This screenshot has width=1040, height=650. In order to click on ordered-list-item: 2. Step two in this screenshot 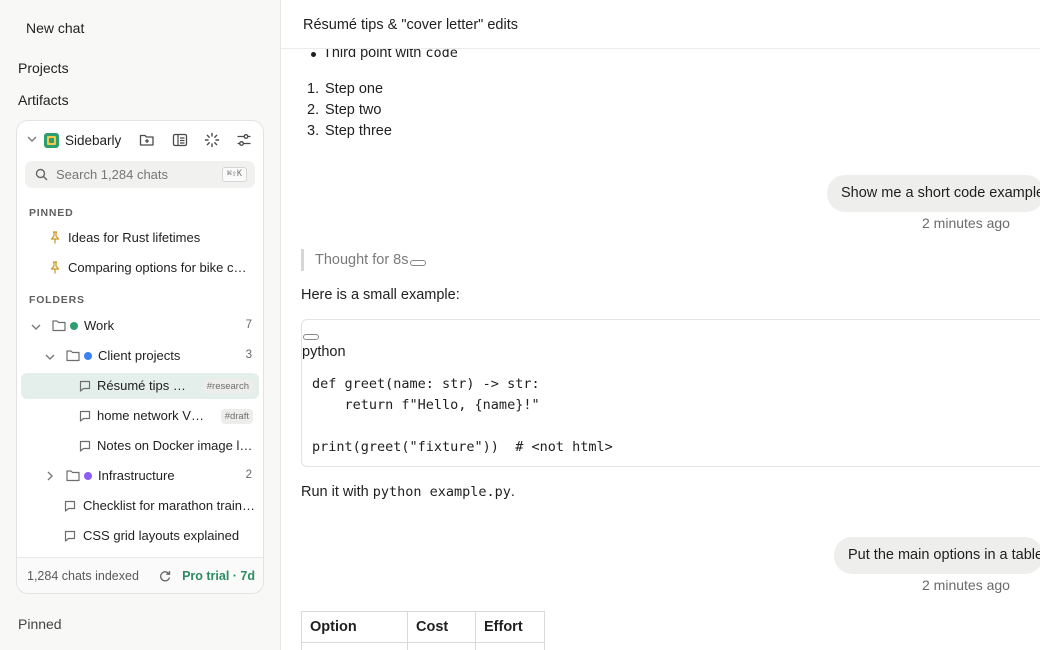, I will do `click(344, 110)`.